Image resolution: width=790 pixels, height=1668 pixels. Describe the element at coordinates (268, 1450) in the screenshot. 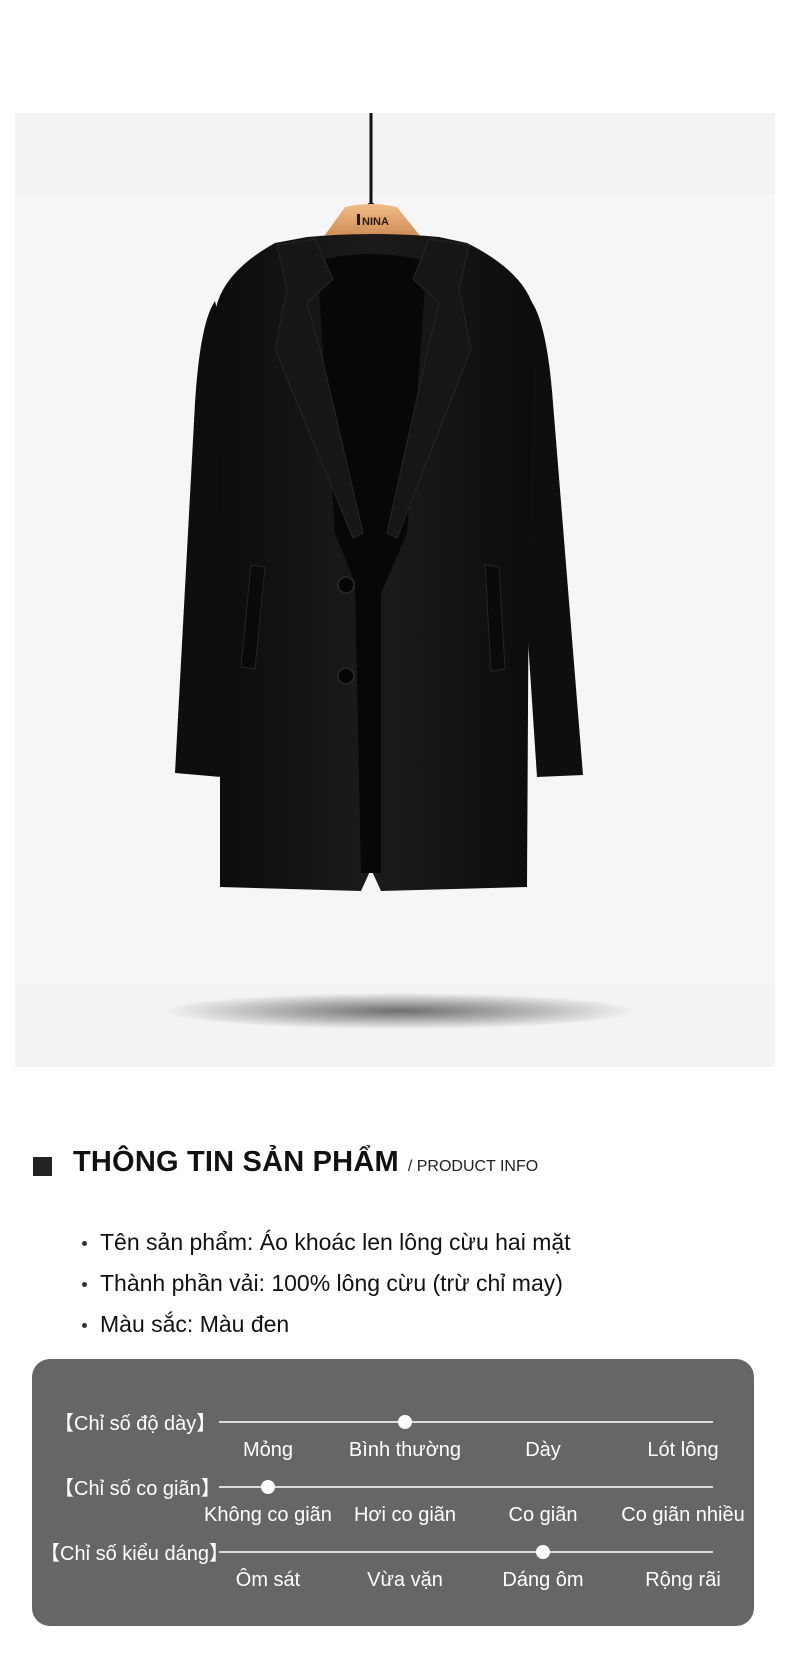

I see `indicator-option: Mỏng` at that location.